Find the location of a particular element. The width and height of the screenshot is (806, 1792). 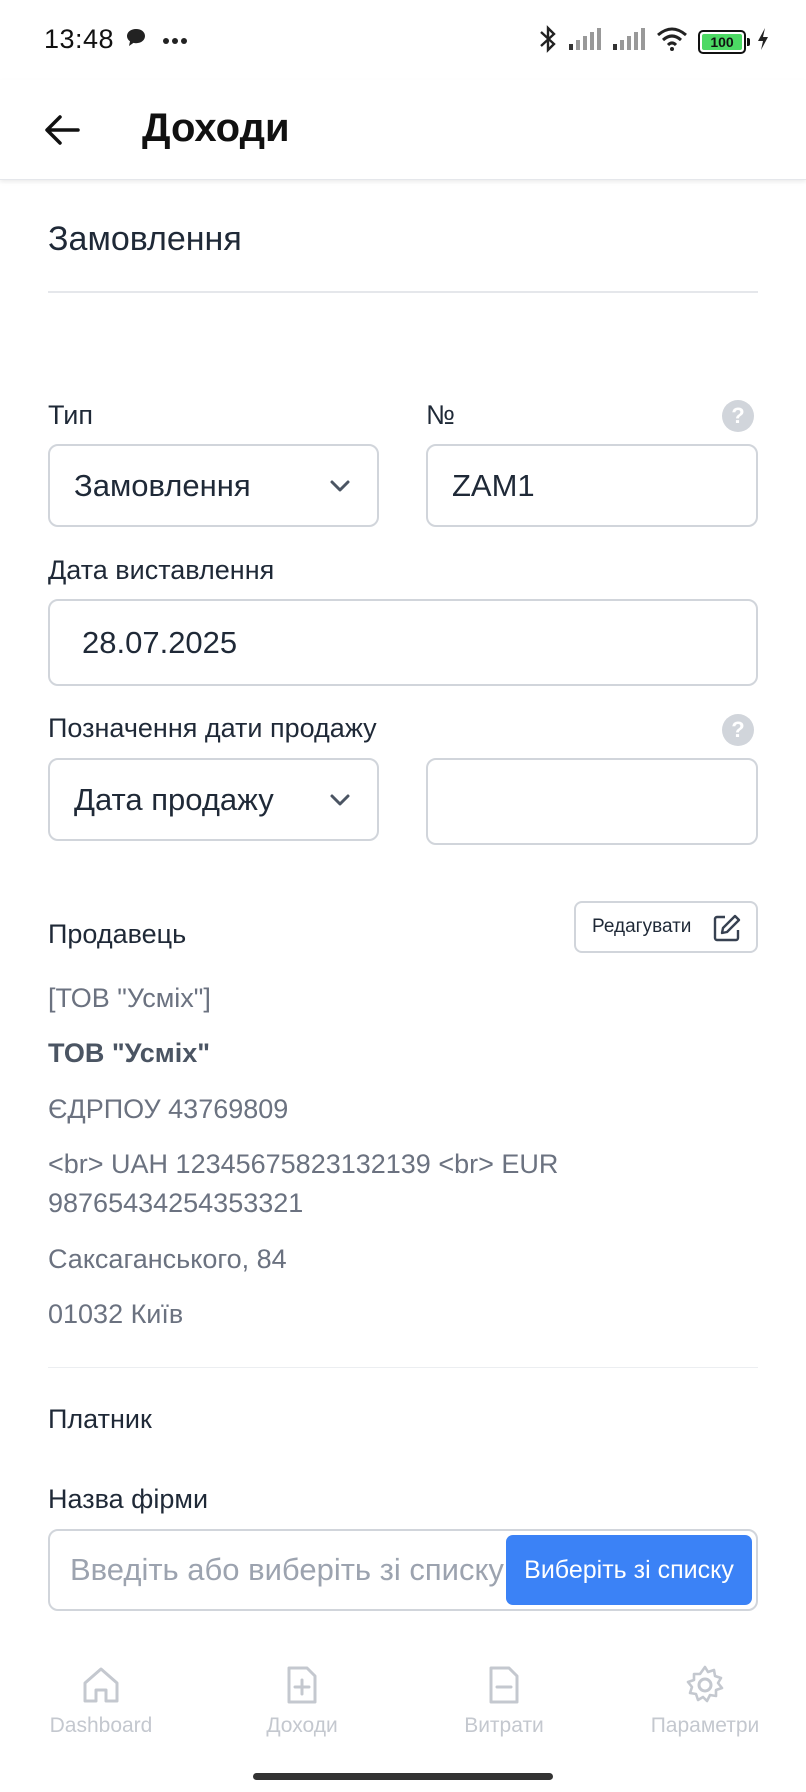

seller-edrpou: ЄДРПОУ 43769809 is located at coordinates (168, 1109).